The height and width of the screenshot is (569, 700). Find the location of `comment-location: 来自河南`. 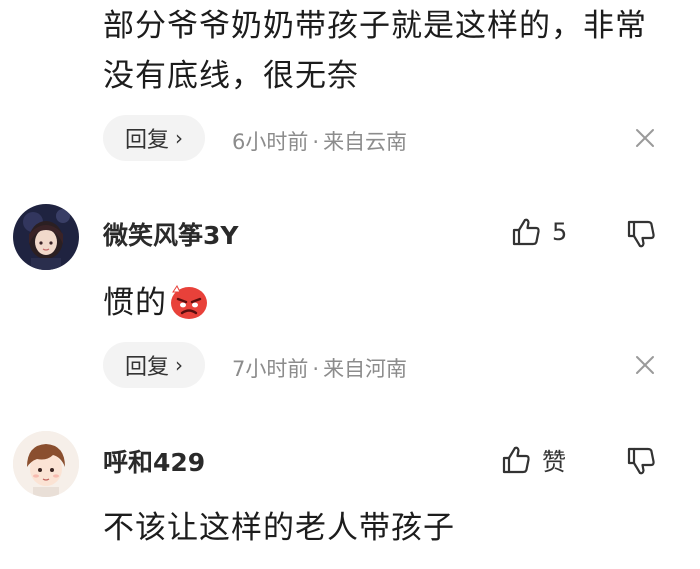

comment-location: 来自河南 is located at coordinates (365, 369).